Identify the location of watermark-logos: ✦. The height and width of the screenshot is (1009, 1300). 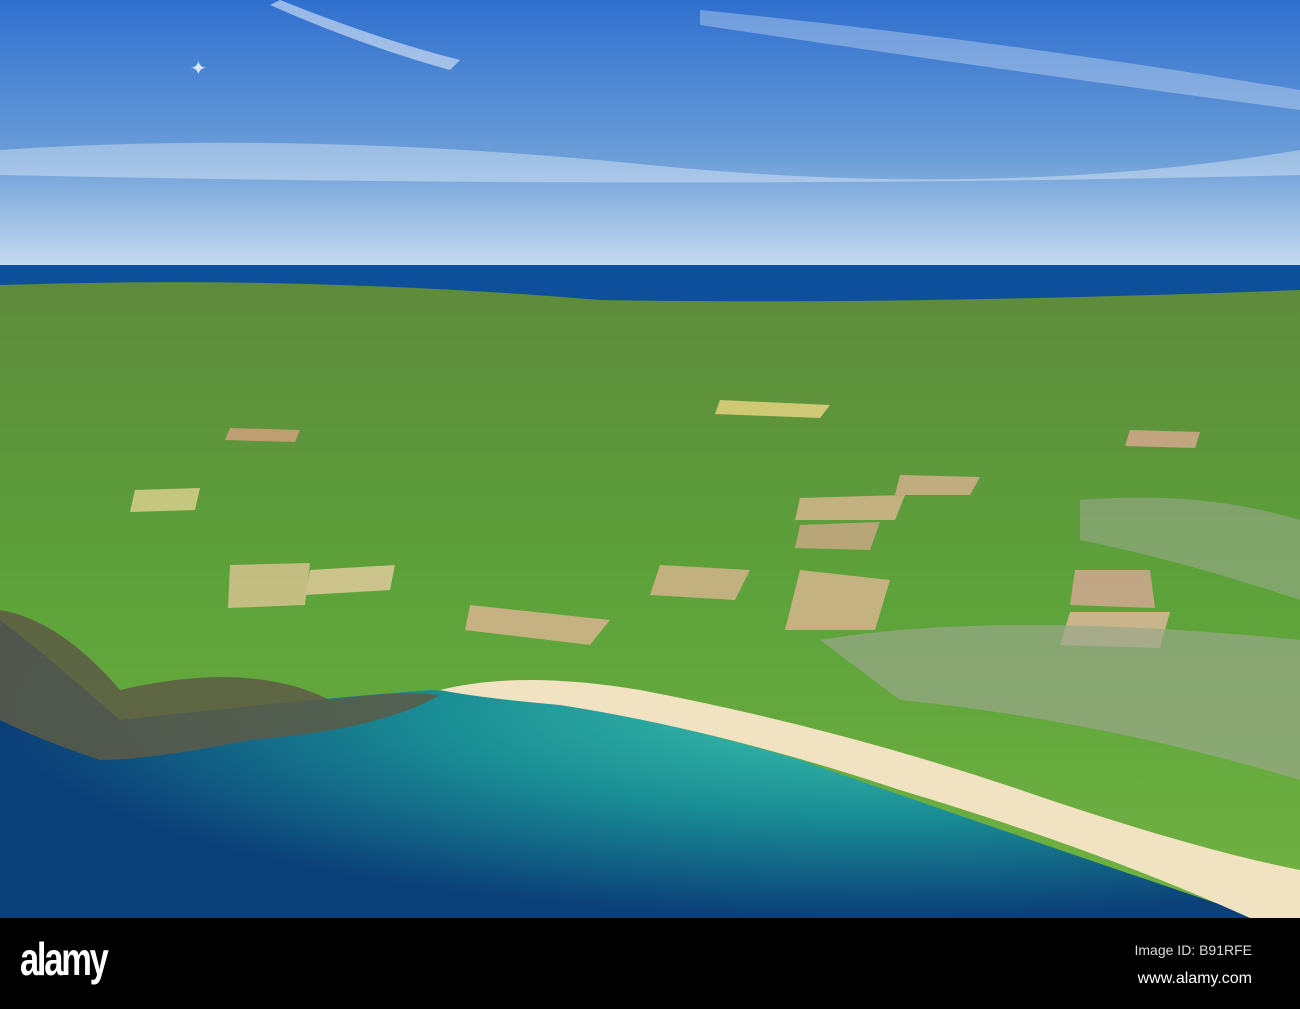
(198, 69).